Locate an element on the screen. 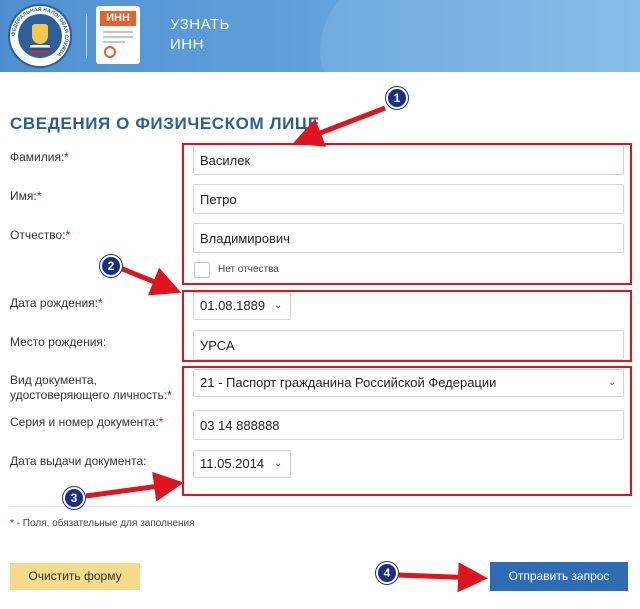 Image resolution: width=640 pixels, height=609 pixels. service-title-line2: ИНН is located at coordinates (187, 44).